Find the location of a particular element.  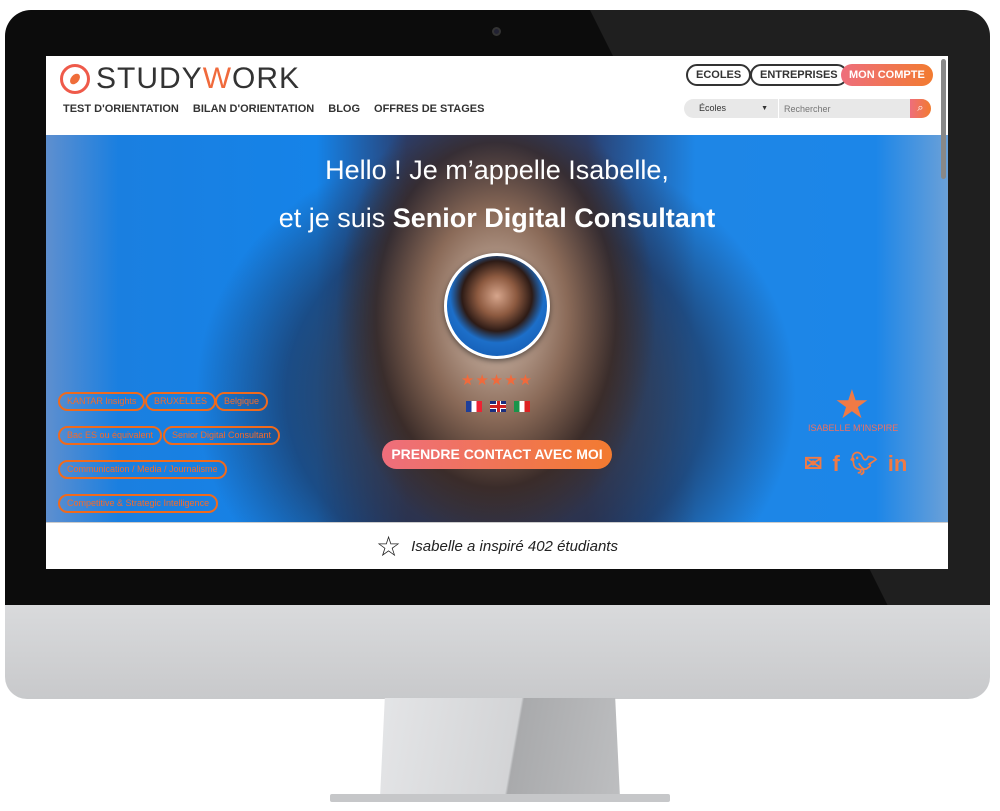

tag: Belgique is located at coordinates (242, 401).